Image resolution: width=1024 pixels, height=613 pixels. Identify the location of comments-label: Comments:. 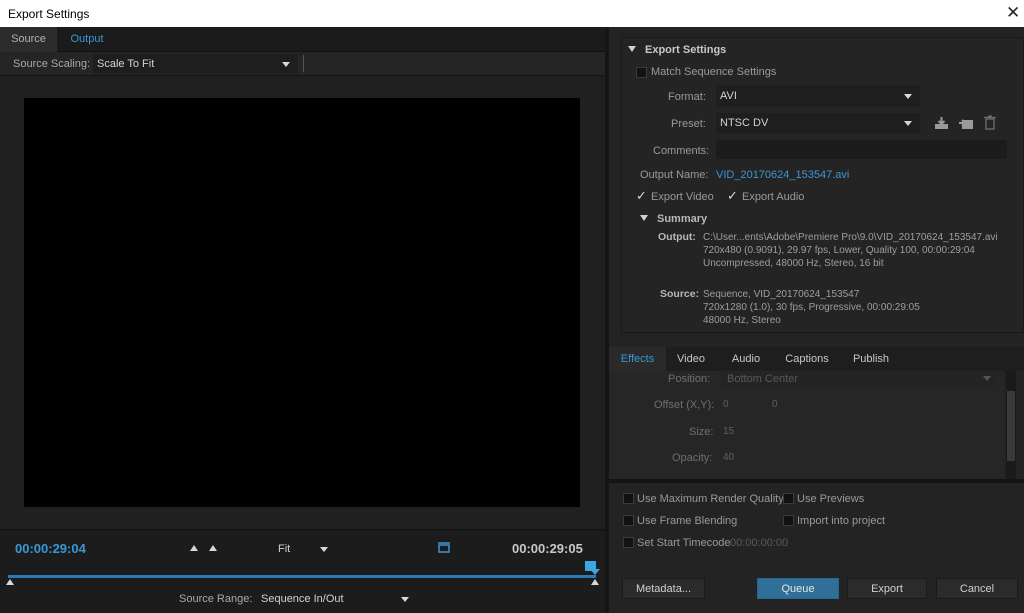
(681, 151).